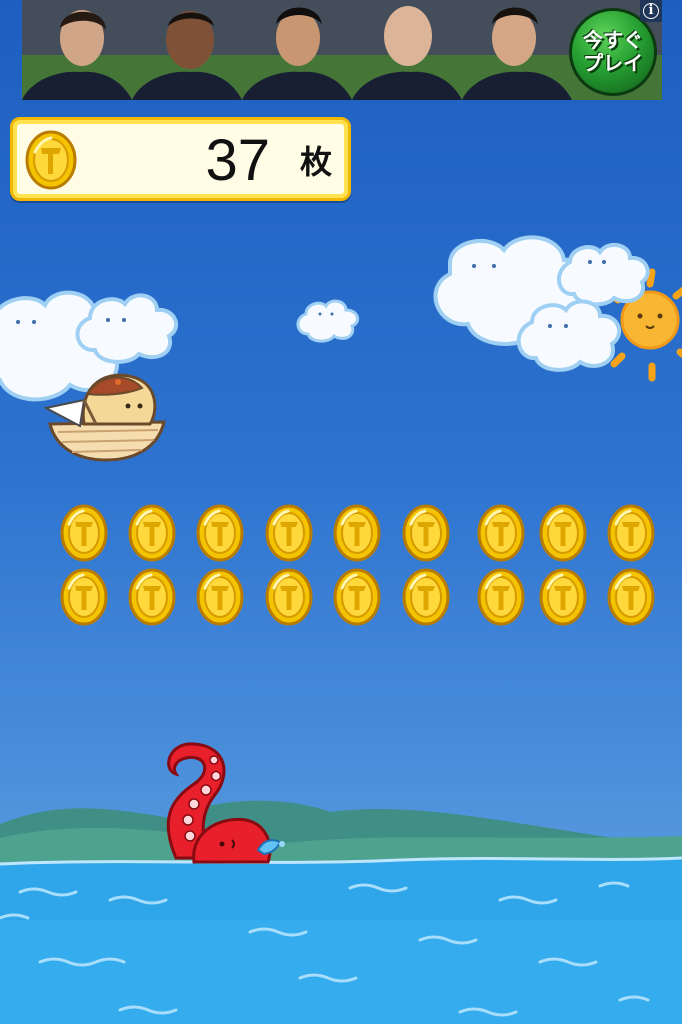 The image size is (682, 1024). Describe the element at coordinates (613, 51) in the screenshot. I see `play-now-label: 今すぐ プレイ` at that location.